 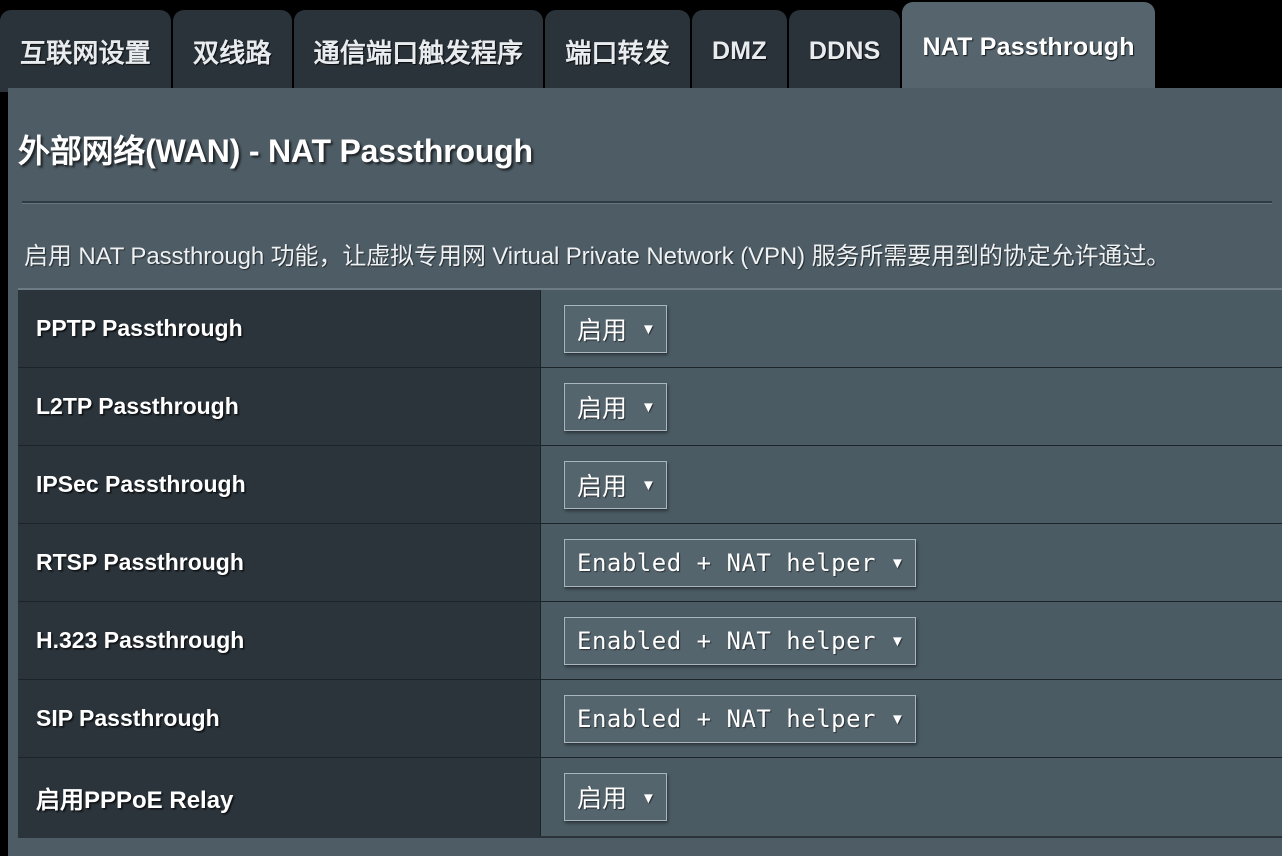 I want to click on setting-label: PPTP Passthrough, so click(x=279, y=328).